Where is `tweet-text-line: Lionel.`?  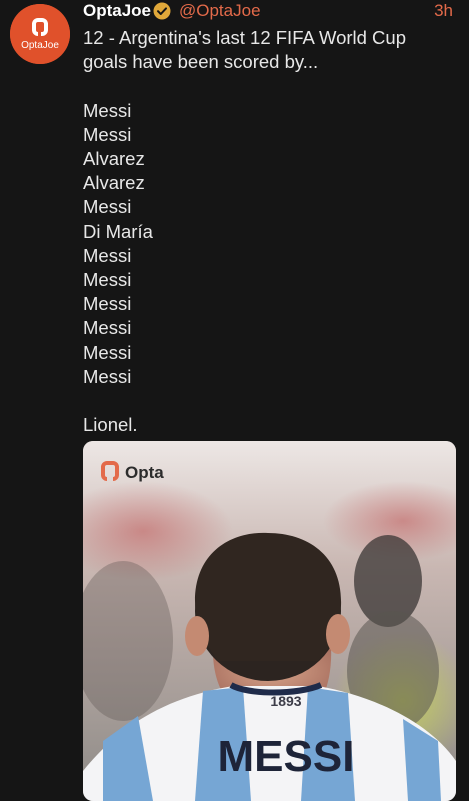 tweet-text-line: Lionel. is located at coordinates (110, 425).